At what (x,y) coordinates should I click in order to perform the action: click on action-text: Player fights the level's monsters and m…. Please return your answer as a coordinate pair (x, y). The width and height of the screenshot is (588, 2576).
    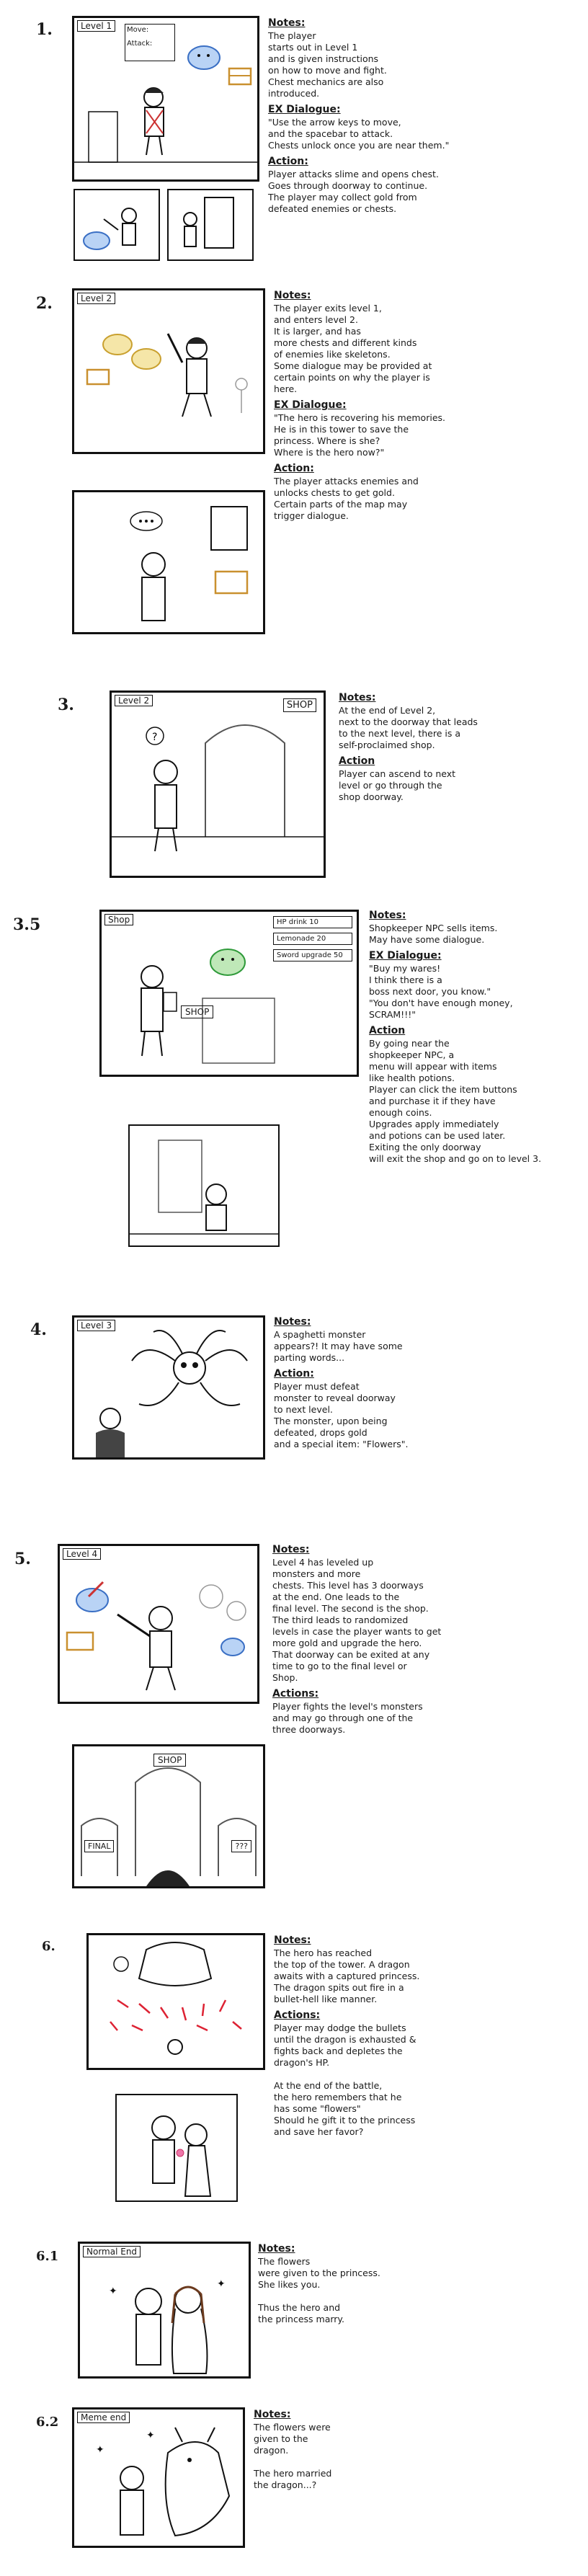
    Looking at the image, I should click on (347, 1718).